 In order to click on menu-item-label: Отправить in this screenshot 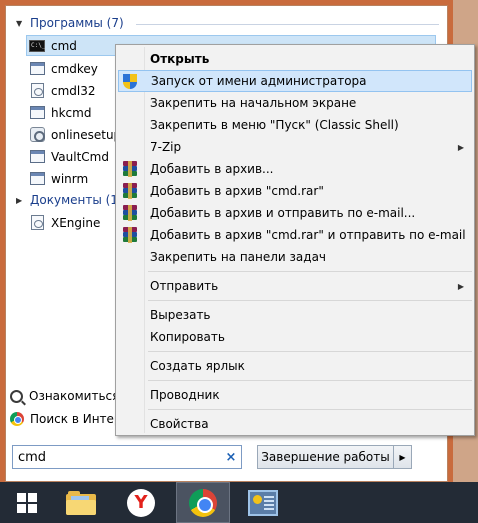, I will do `click(184, 286)`.